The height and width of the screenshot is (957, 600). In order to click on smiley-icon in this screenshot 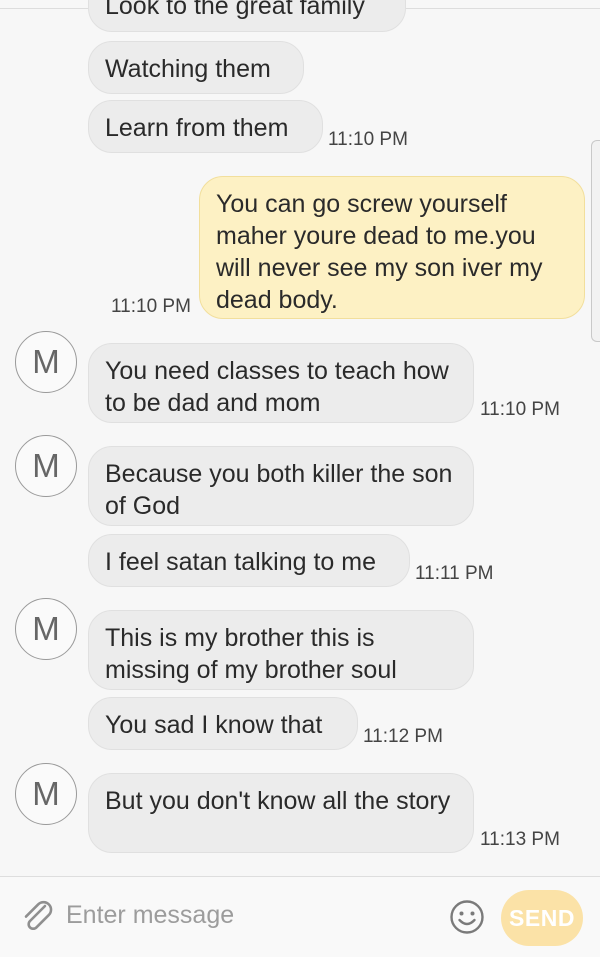, I will do `click(467, 917)`.